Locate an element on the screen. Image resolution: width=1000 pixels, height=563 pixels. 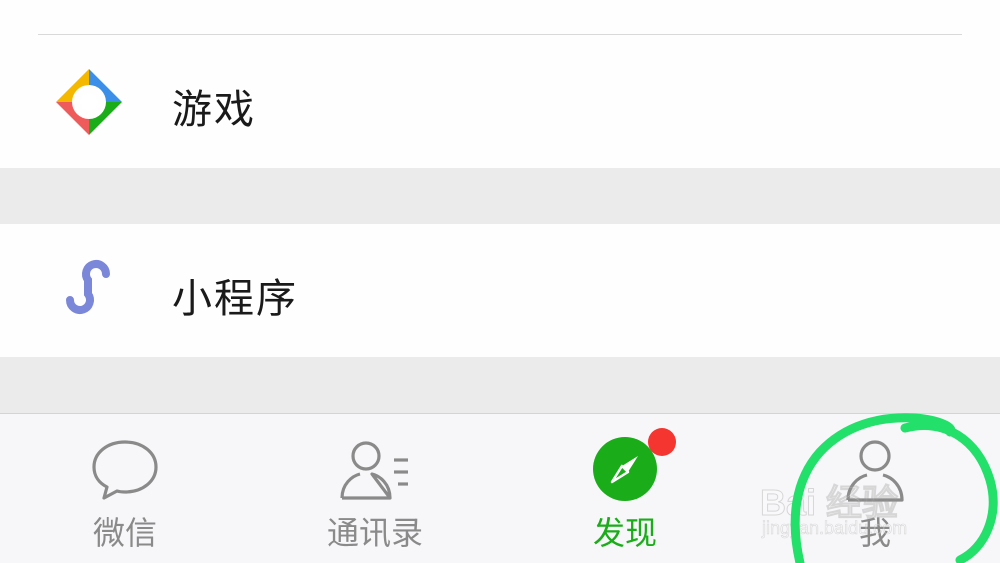
tab-chats-label: 微信 is located at coordinates (124, 533).